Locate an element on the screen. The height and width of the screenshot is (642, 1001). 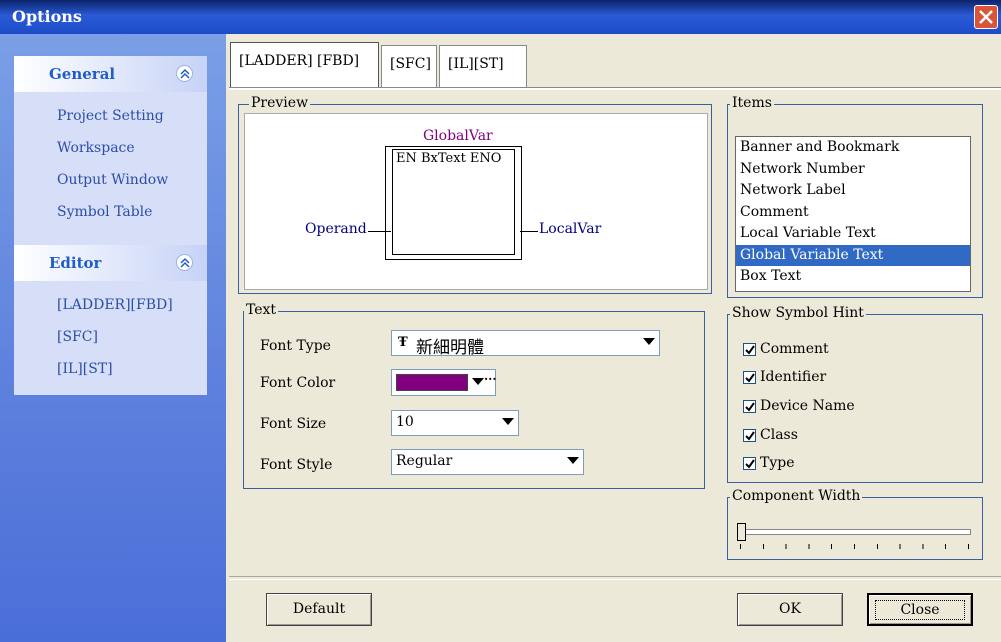
checkbox-device-name: Device Name is located at coordinates (799, 406).